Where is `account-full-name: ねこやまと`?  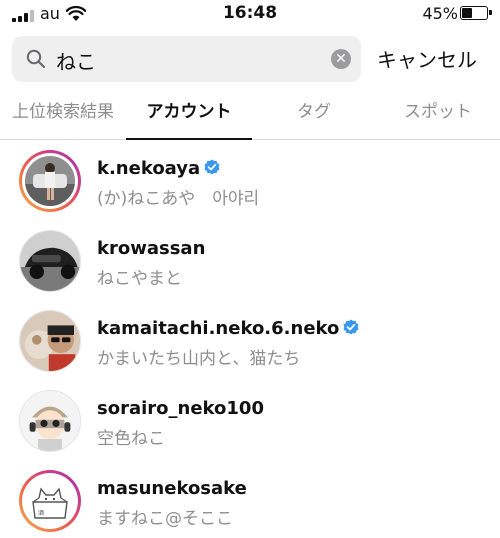
account-full-name: ねこやまと is located at coordinates (139, 279).